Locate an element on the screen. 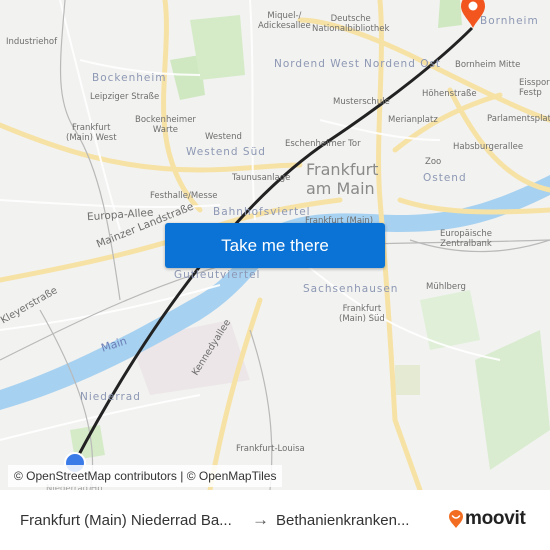 Image resolution: width=550 pixels, height=550 pixels. moovit-wordmark: moovit is located at coordinates (495, 518).